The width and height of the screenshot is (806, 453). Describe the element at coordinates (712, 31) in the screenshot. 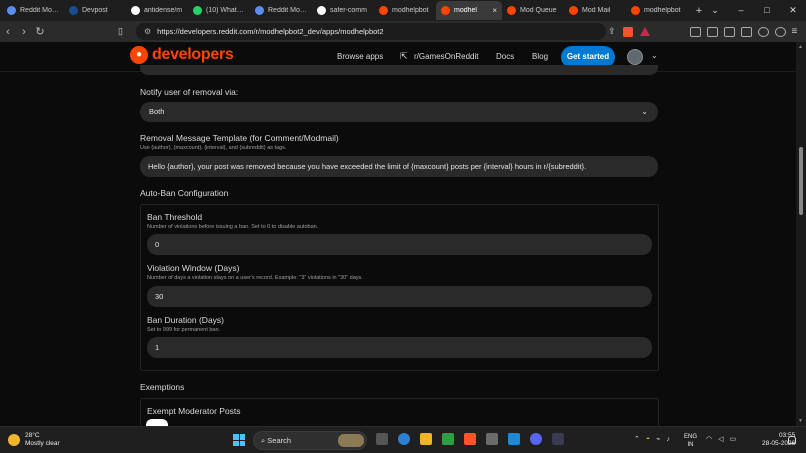

I see `wallet-icon` at that location.